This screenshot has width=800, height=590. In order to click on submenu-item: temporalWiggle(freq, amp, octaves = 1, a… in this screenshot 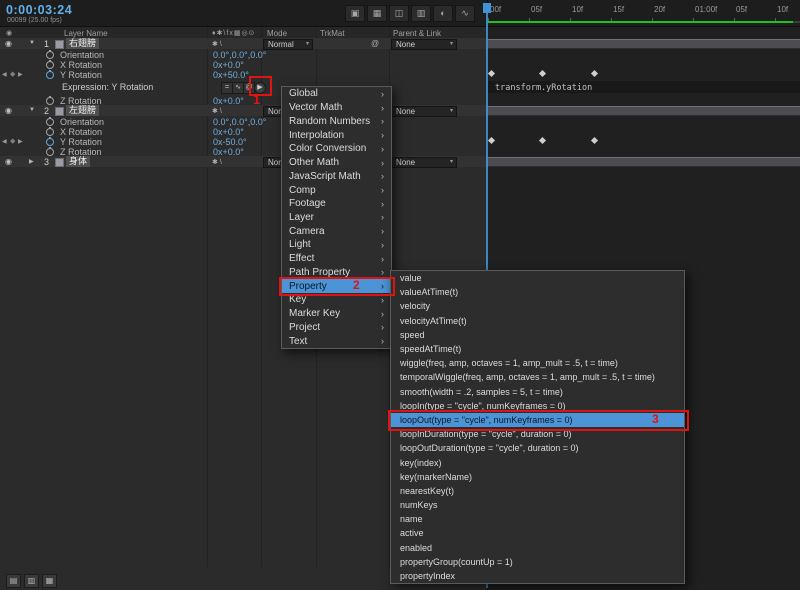, I will do `click(537, 377)`.